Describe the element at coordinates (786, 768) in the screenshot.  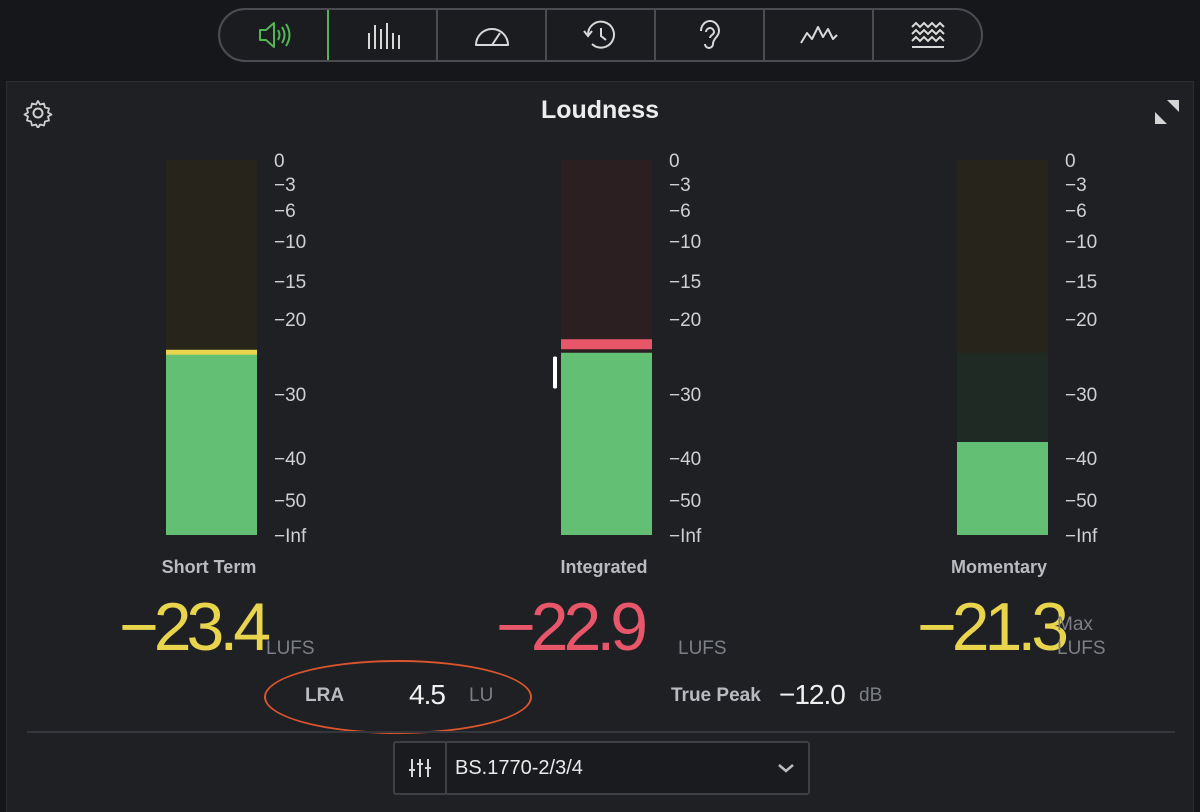
I see `chevron-down-icon` at that location.